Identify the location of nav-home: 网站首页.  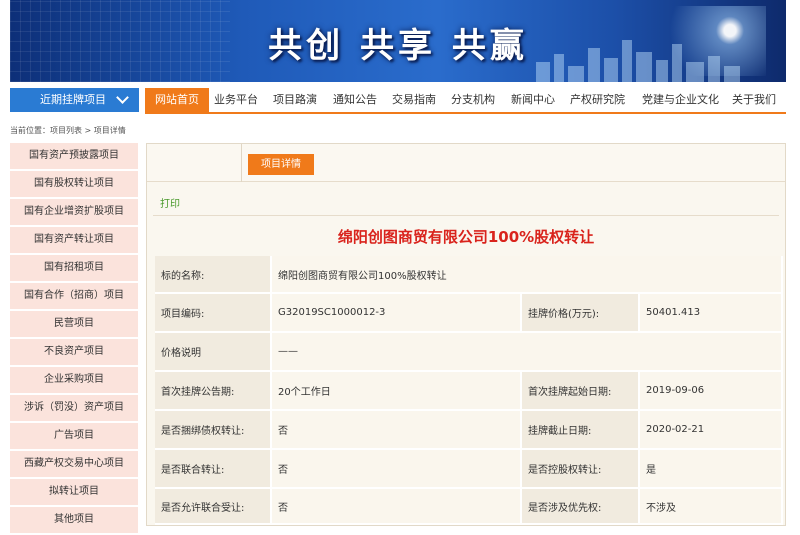
(177, 100).